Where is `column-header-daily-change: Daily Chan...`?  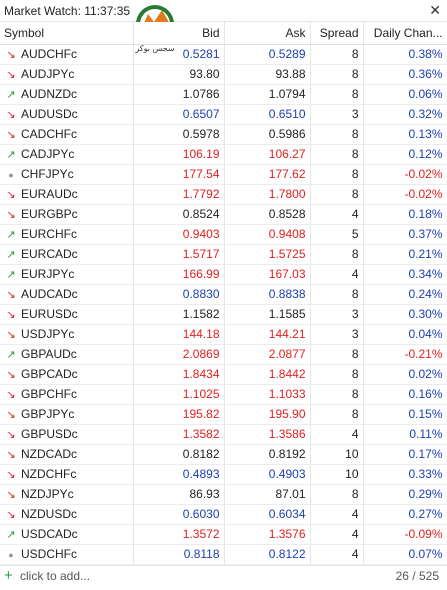 column-header-daily-change: Daily Chan... is located at coordinates (405, 33).